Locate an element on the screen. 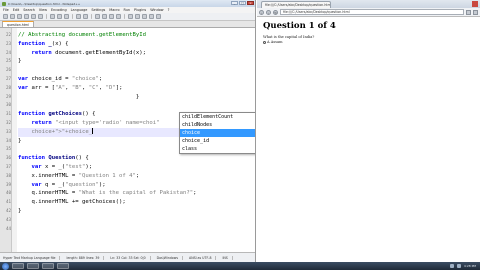 Image resolution: width=480 pixels, height=270 pixels. redo-icon is located at coordinates (85, 16).